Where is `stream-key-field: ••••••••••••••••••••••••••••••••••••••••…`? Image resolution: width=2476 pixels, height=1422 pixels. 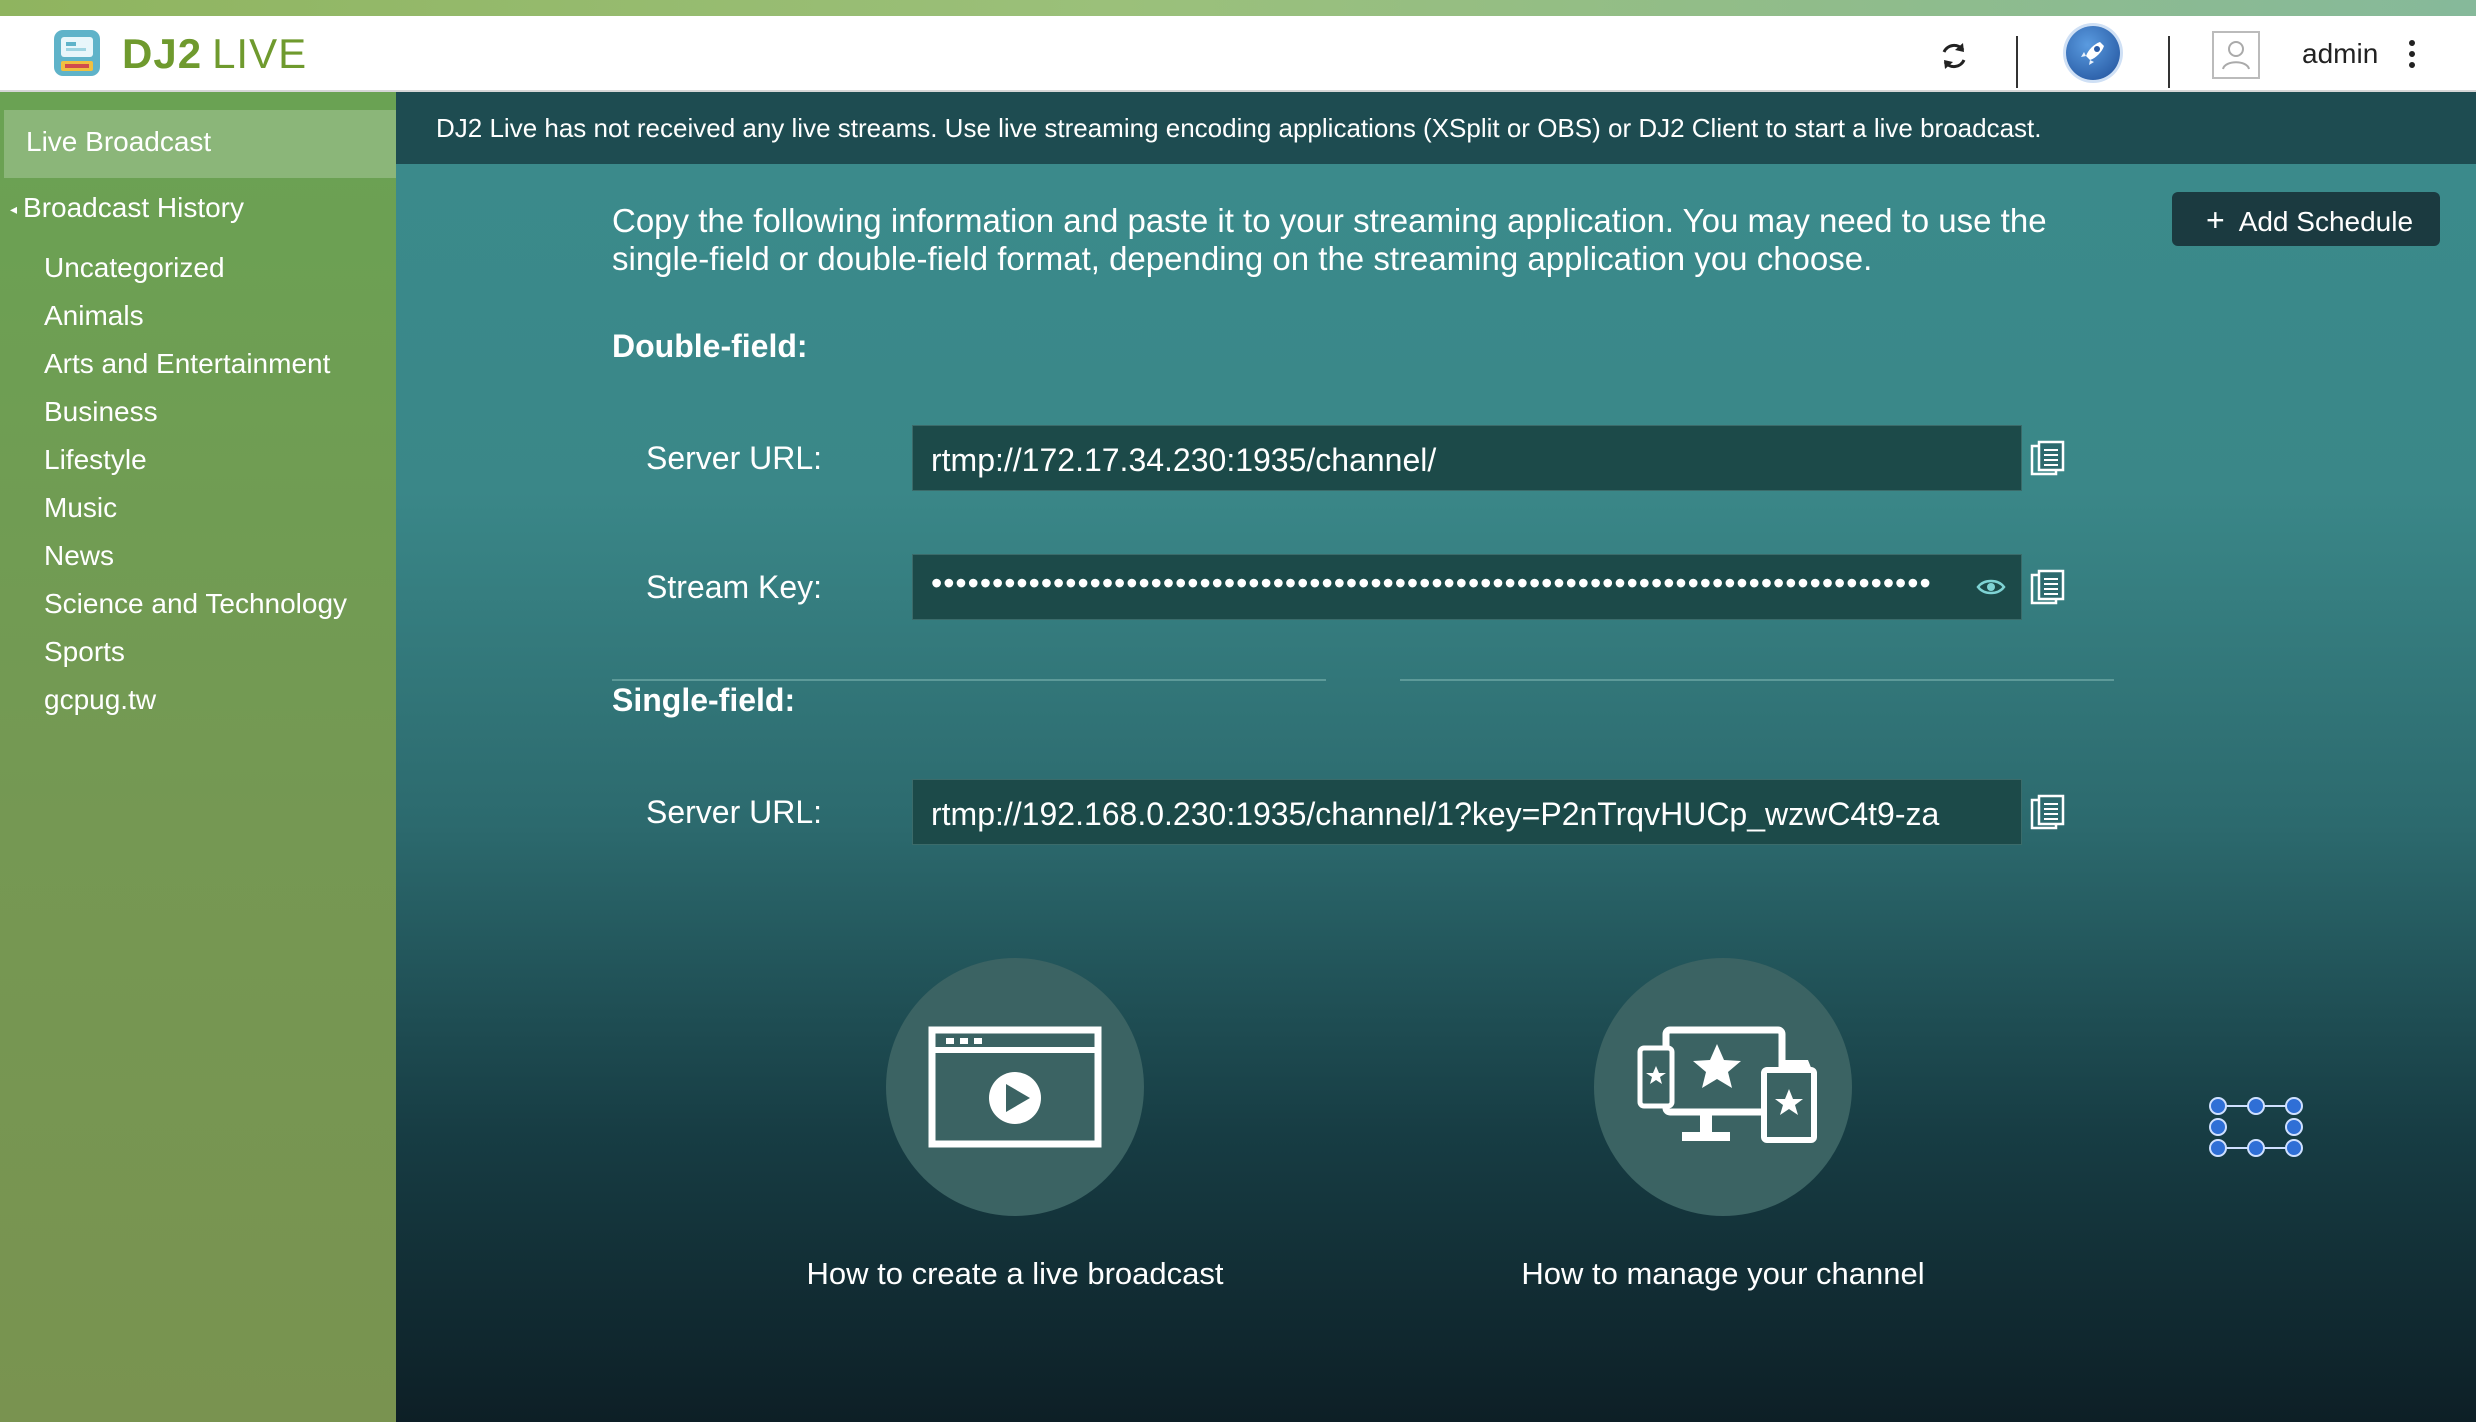
stream-key-field: ••••••••••••••••••••••••••••••••••••••••… is located at coordinates (1467, 587).